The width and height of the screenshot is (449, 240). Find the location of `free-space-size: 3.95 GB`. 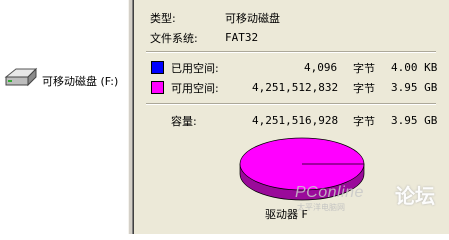

free-space-size: 3.95 GB is located at coordinates (414, 87).